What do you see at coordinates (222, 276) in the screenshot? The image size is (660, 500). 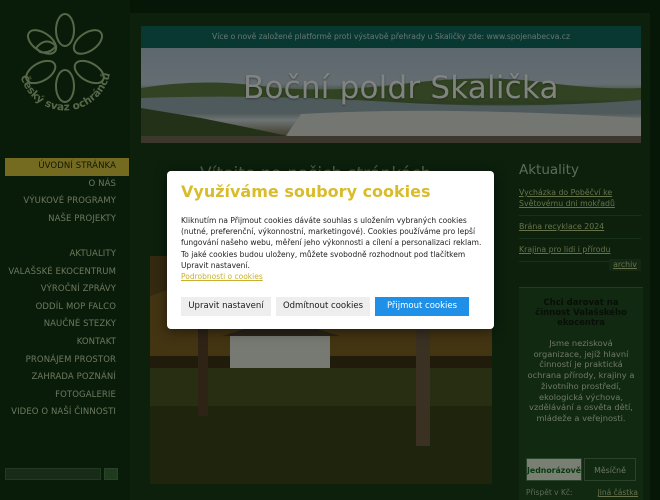 I see `cookie-details-link: Podrobnosti o cookies` at bounding box center [222, 276].